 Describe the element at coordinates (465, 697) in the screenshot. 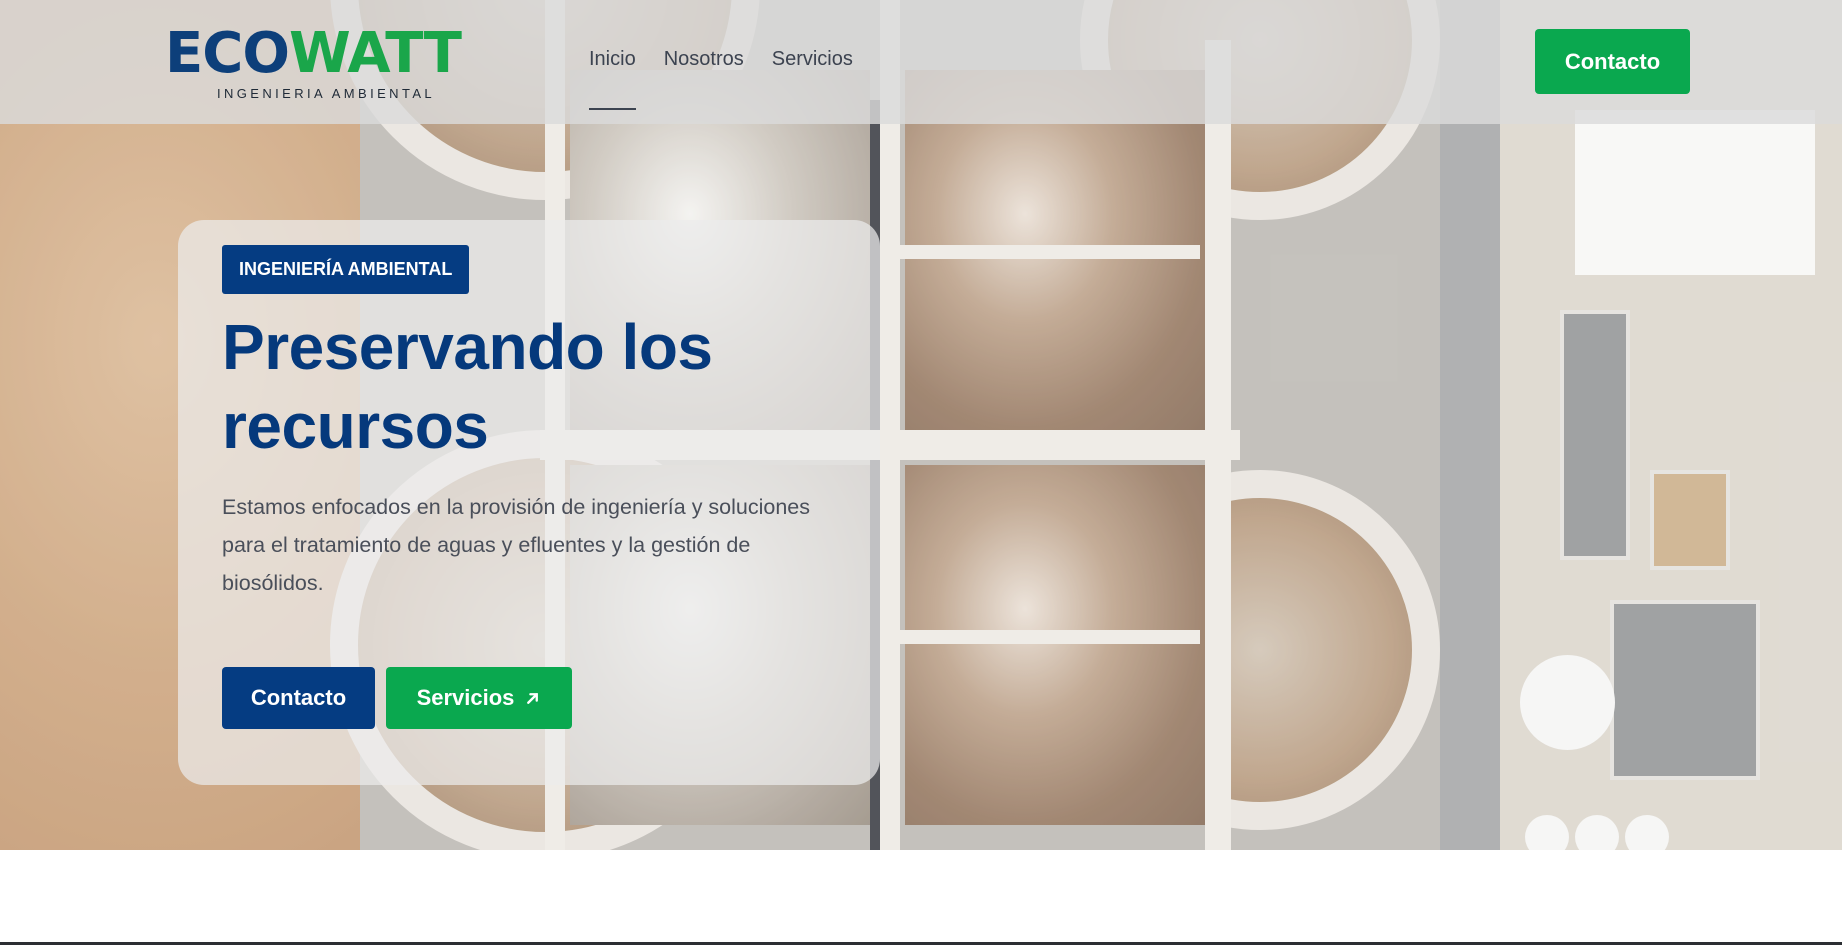

I see `hero-services-button-label: Servicios` at that location.